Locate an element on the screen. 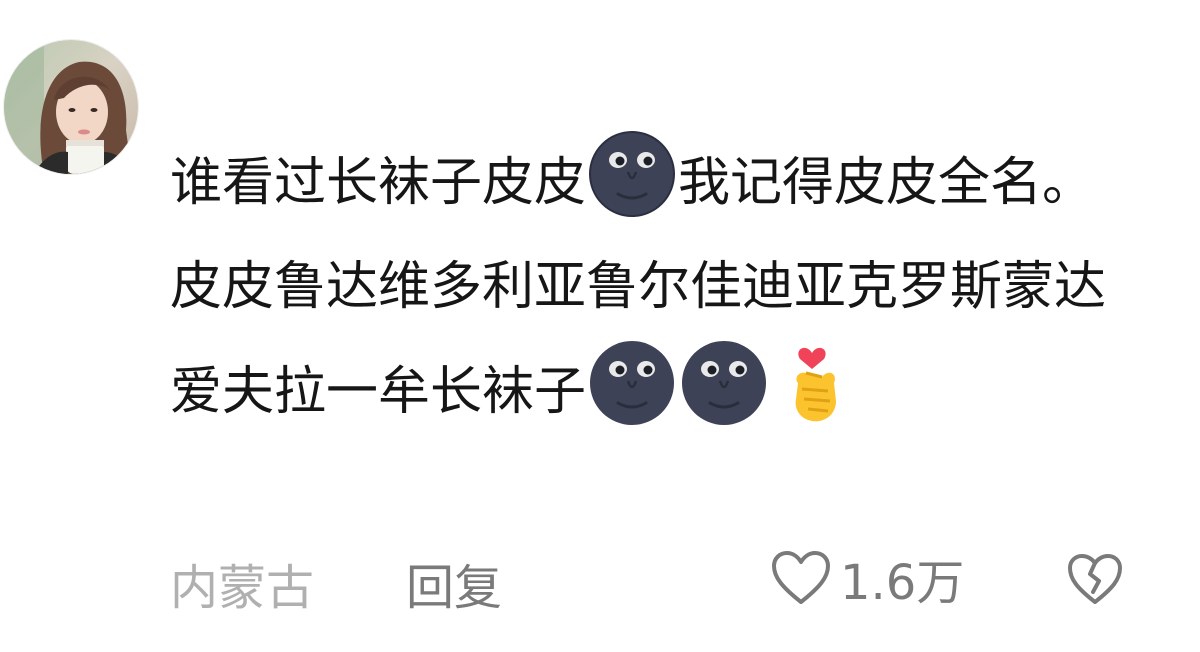 The width and height of the screenshot is (1200, 652). like-button: 1.6万 is located at coordinates (867, 578).